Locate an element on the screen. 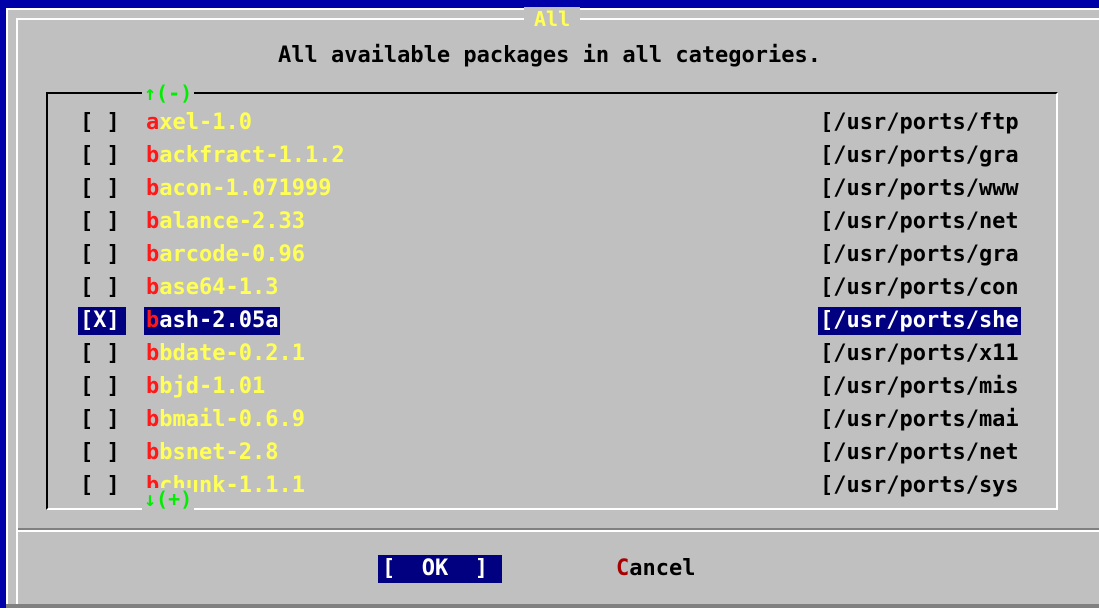  package-row-selected: [X] bash-2.05a [/usr/ports/she is located at coordinates (563, 321).